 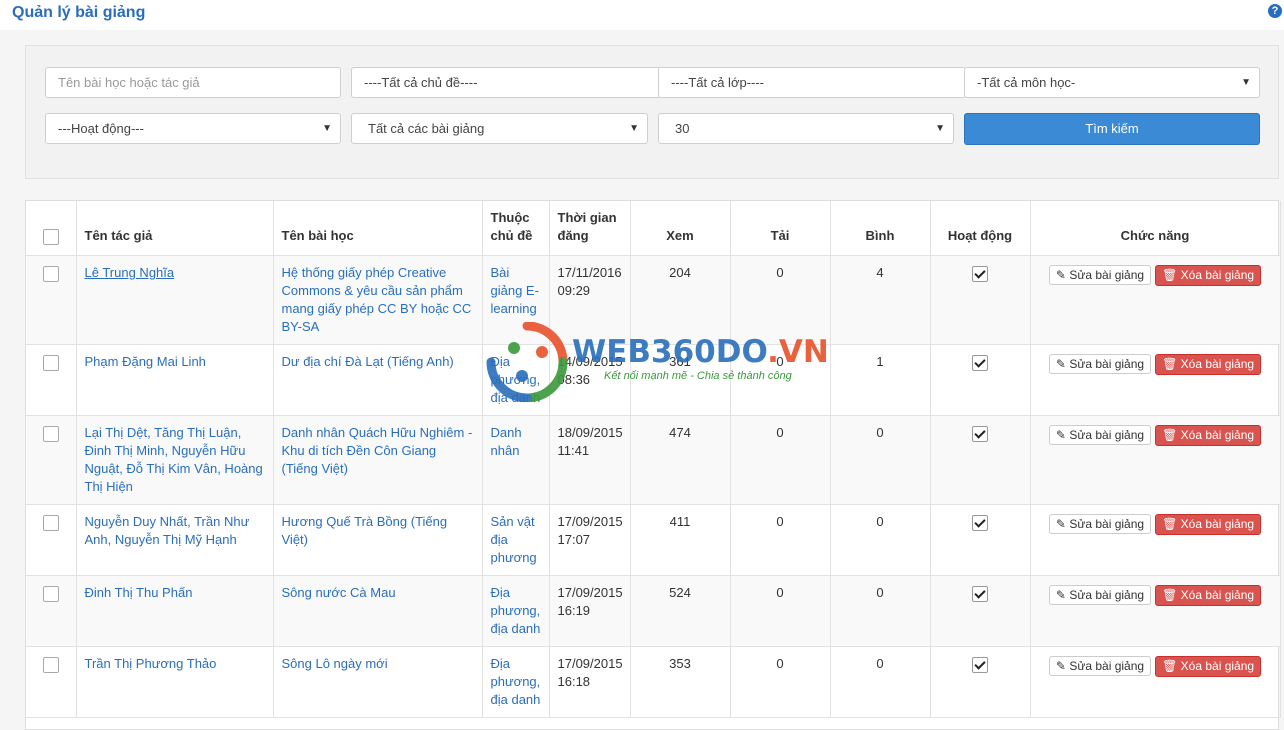 What do you see at coordinates (365, 530) in the screenshot?
I see `lesson-link: Hương Quế Trà Bồng (Tiếng Việt)` at bounding box center [365, 530].